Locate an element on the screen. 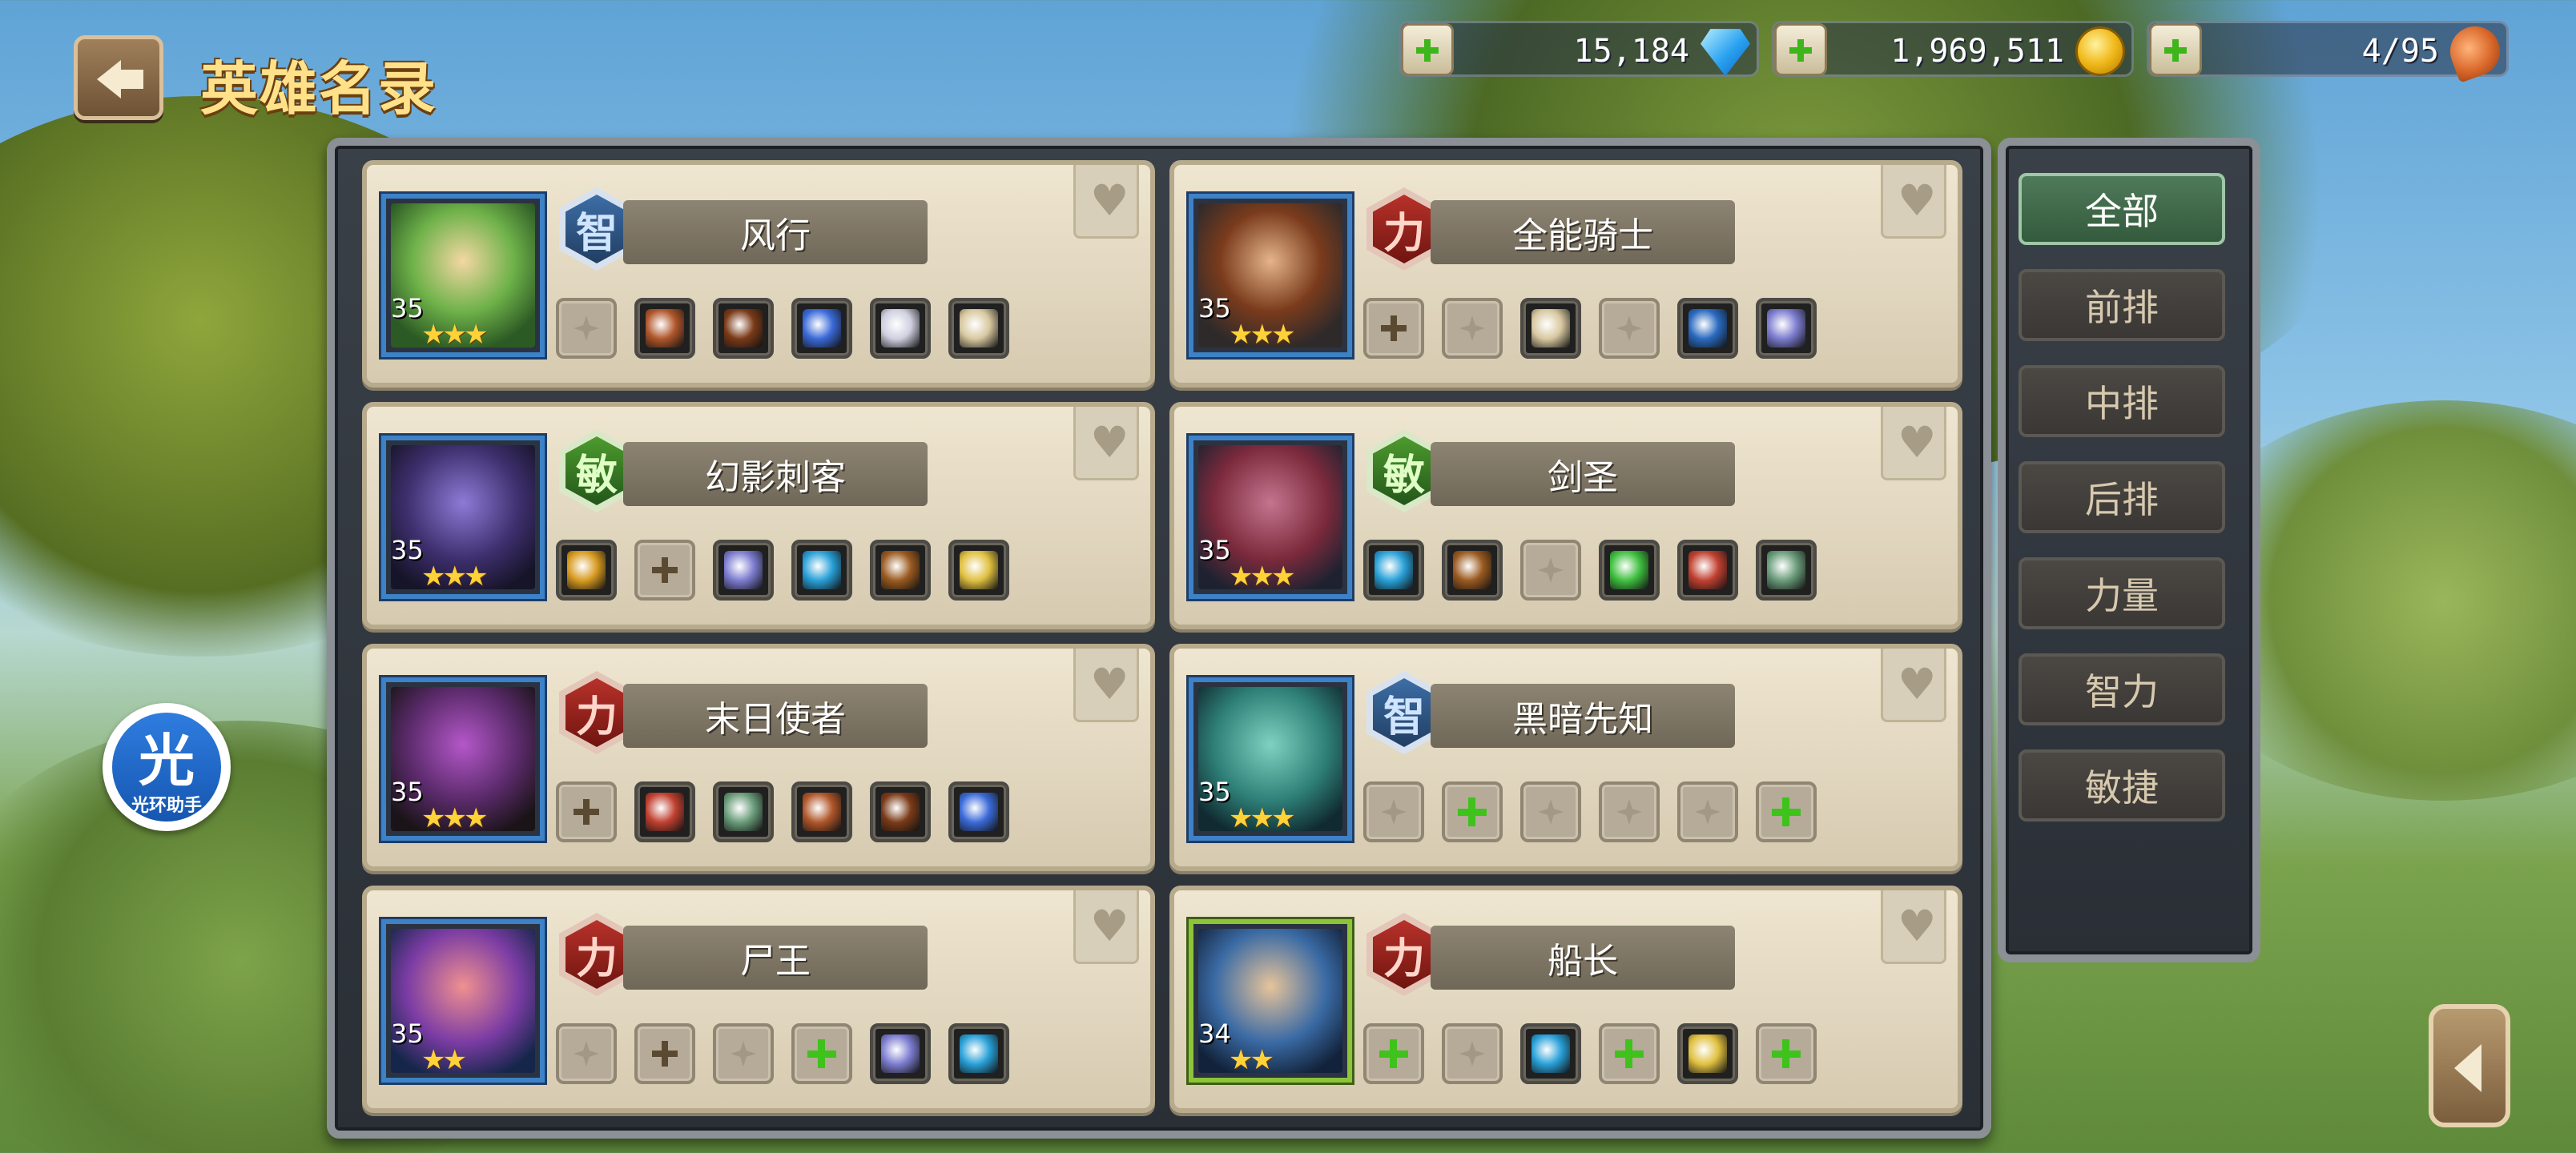 This screenshot has width=2576, height=1153. hero-card: 35 ★★★ 力 全能骑士 ♥ is located at coordinates (1566, 274).